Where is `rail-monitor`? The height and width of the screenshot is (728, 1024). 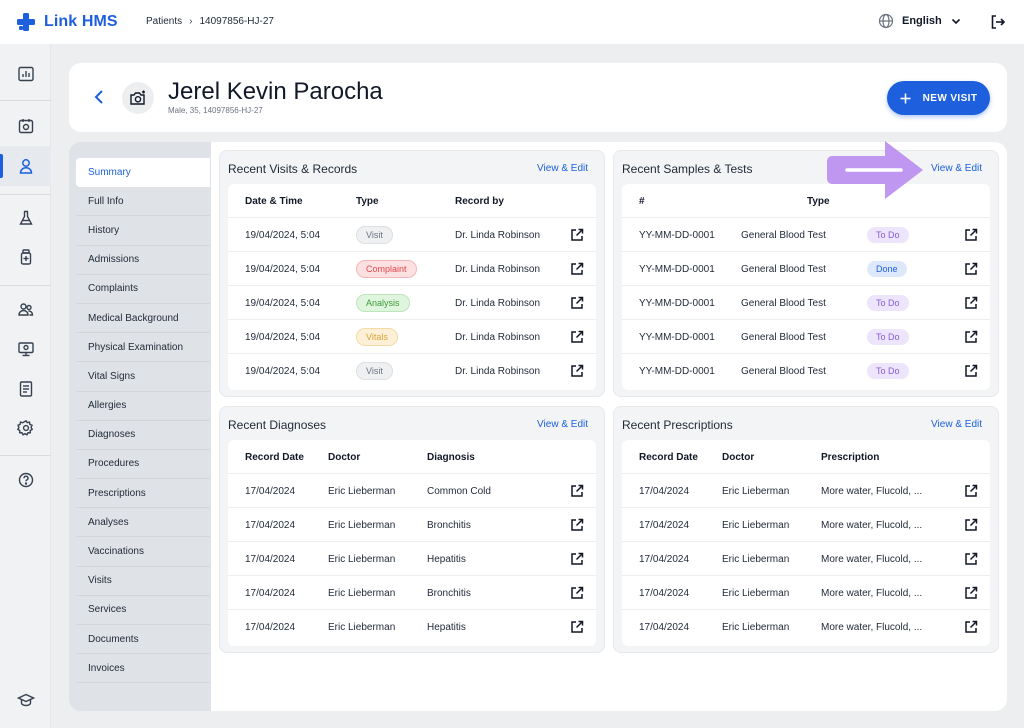
rail-monitor is located at coordinates (25, 349).